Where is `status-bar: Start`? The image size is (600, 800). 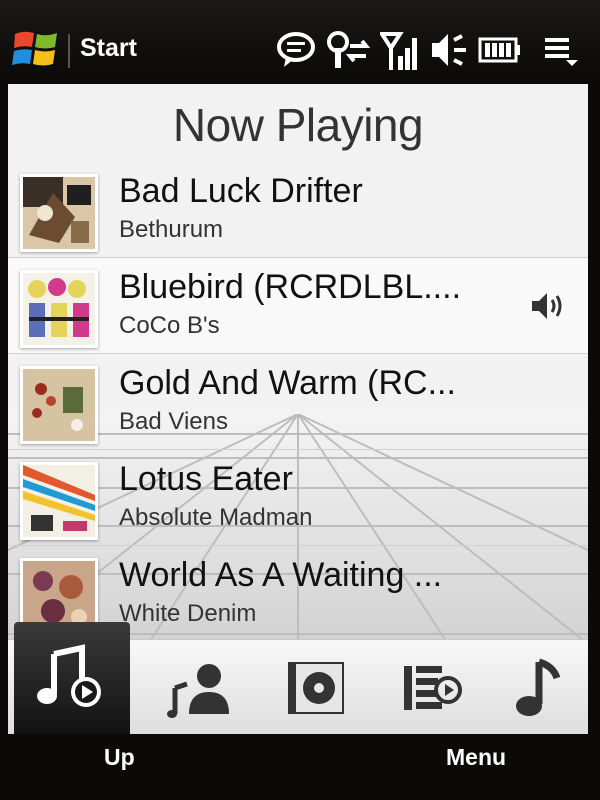 status-bar: Start is located at coordinates (300, 42).